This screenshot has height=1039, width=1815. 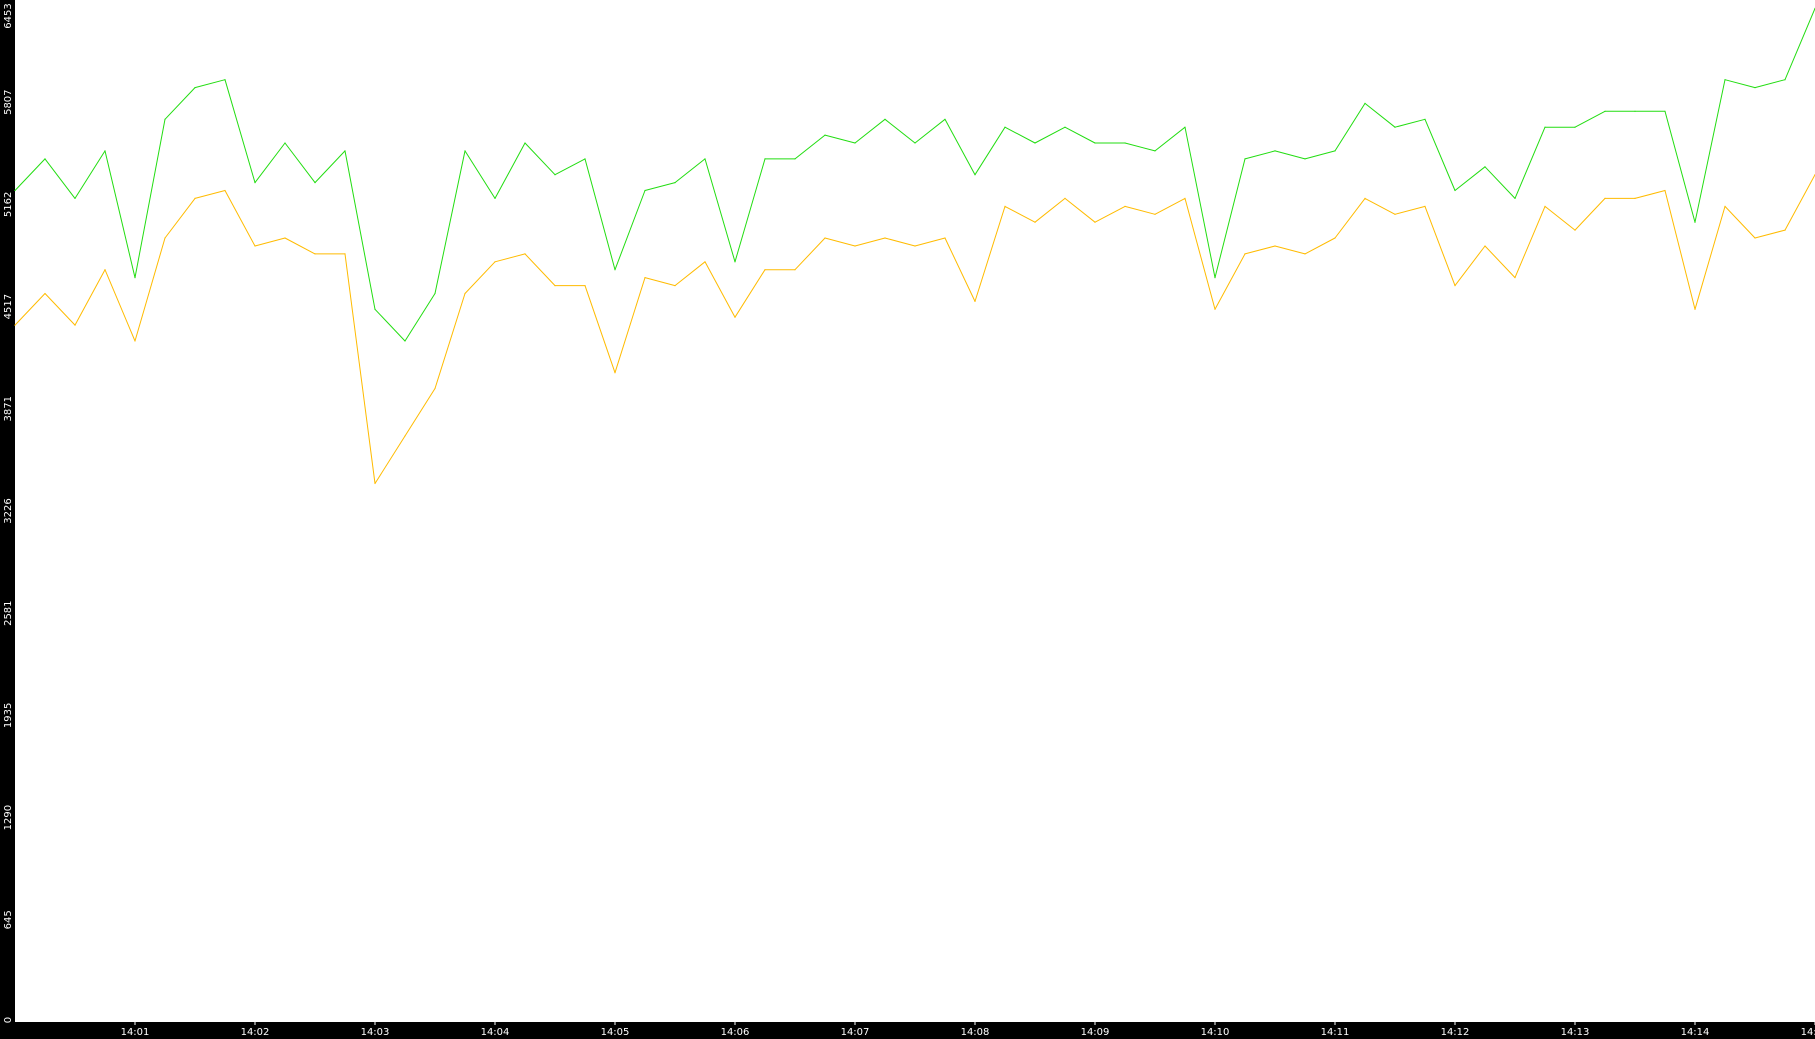 What do you see at coordinates (8, 306) in the screenshot?
I see `y-tick-label: 4517` at bounding box center [8, 306].